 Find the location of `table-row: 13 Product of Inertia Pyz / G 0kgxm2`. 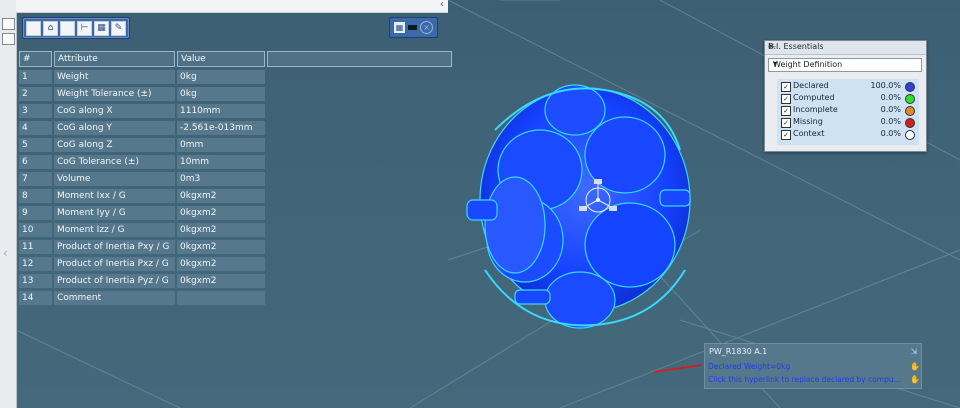

table-row: 13 Product of Inertia Pyz / G 0kgxm2 is located at coordinates (235, 281).